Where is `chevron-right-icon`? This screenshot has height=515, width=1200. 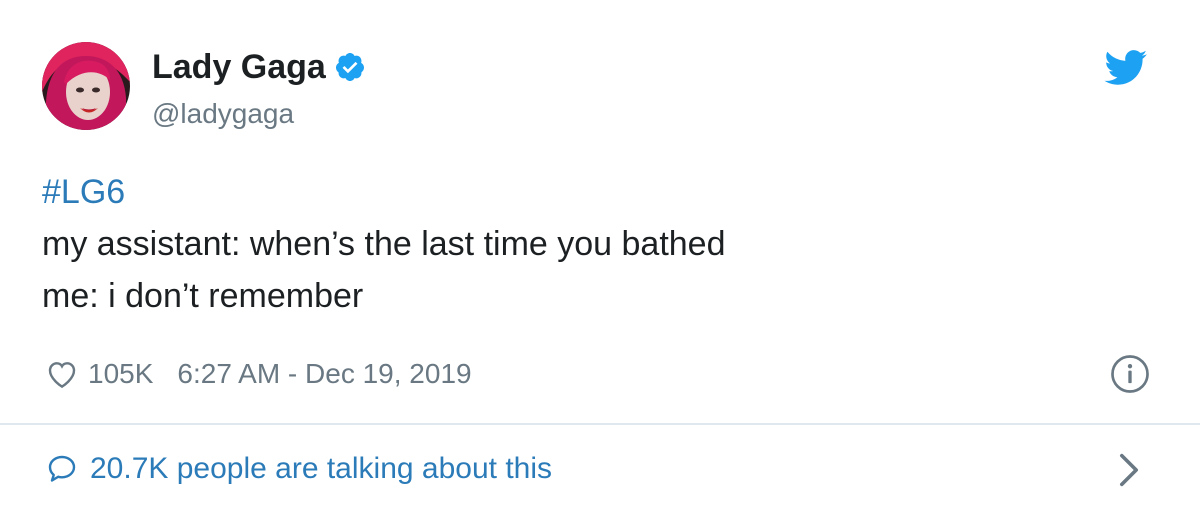
chevron-right-icon is located at coordinates (1129, 470).